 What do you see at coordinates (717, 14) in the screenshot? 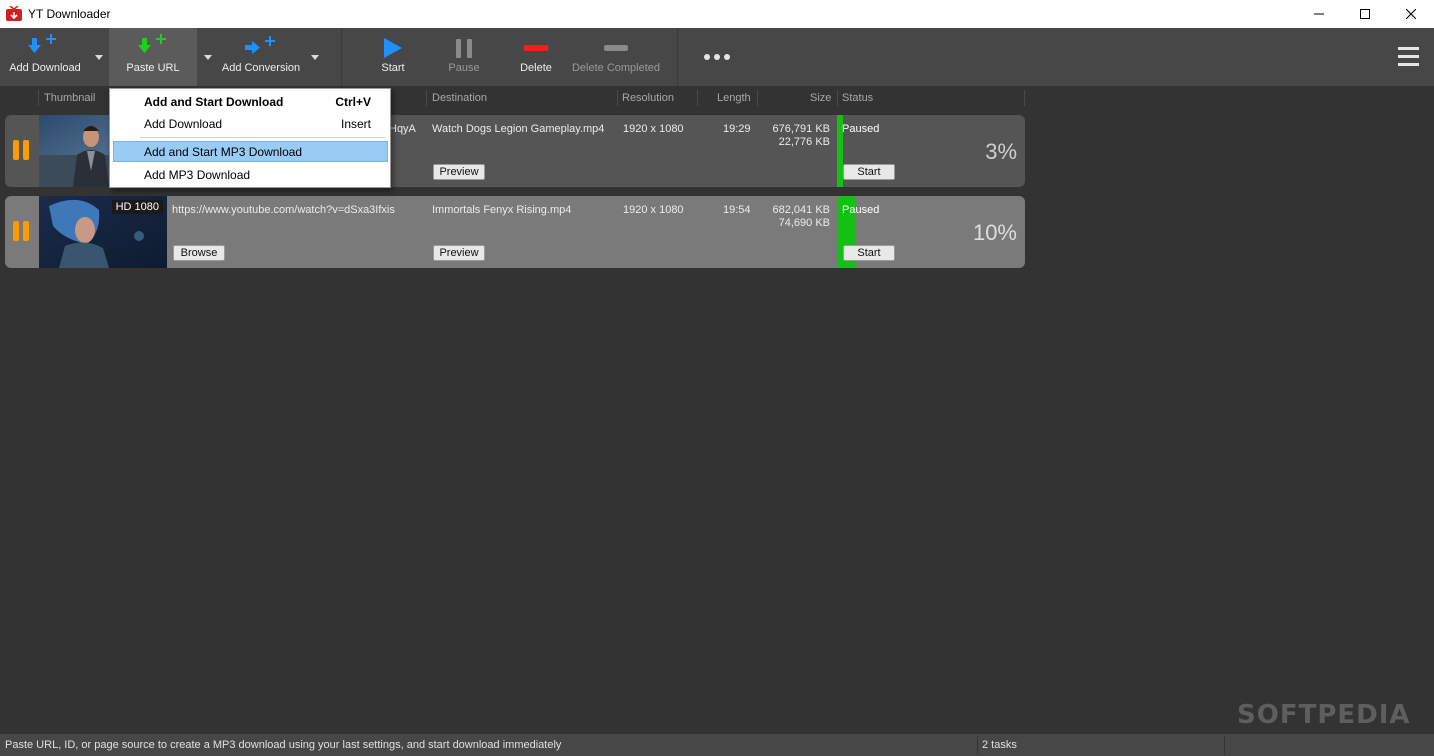
I see `title-bar: YT Downloader` at bounding box center [717, 14].